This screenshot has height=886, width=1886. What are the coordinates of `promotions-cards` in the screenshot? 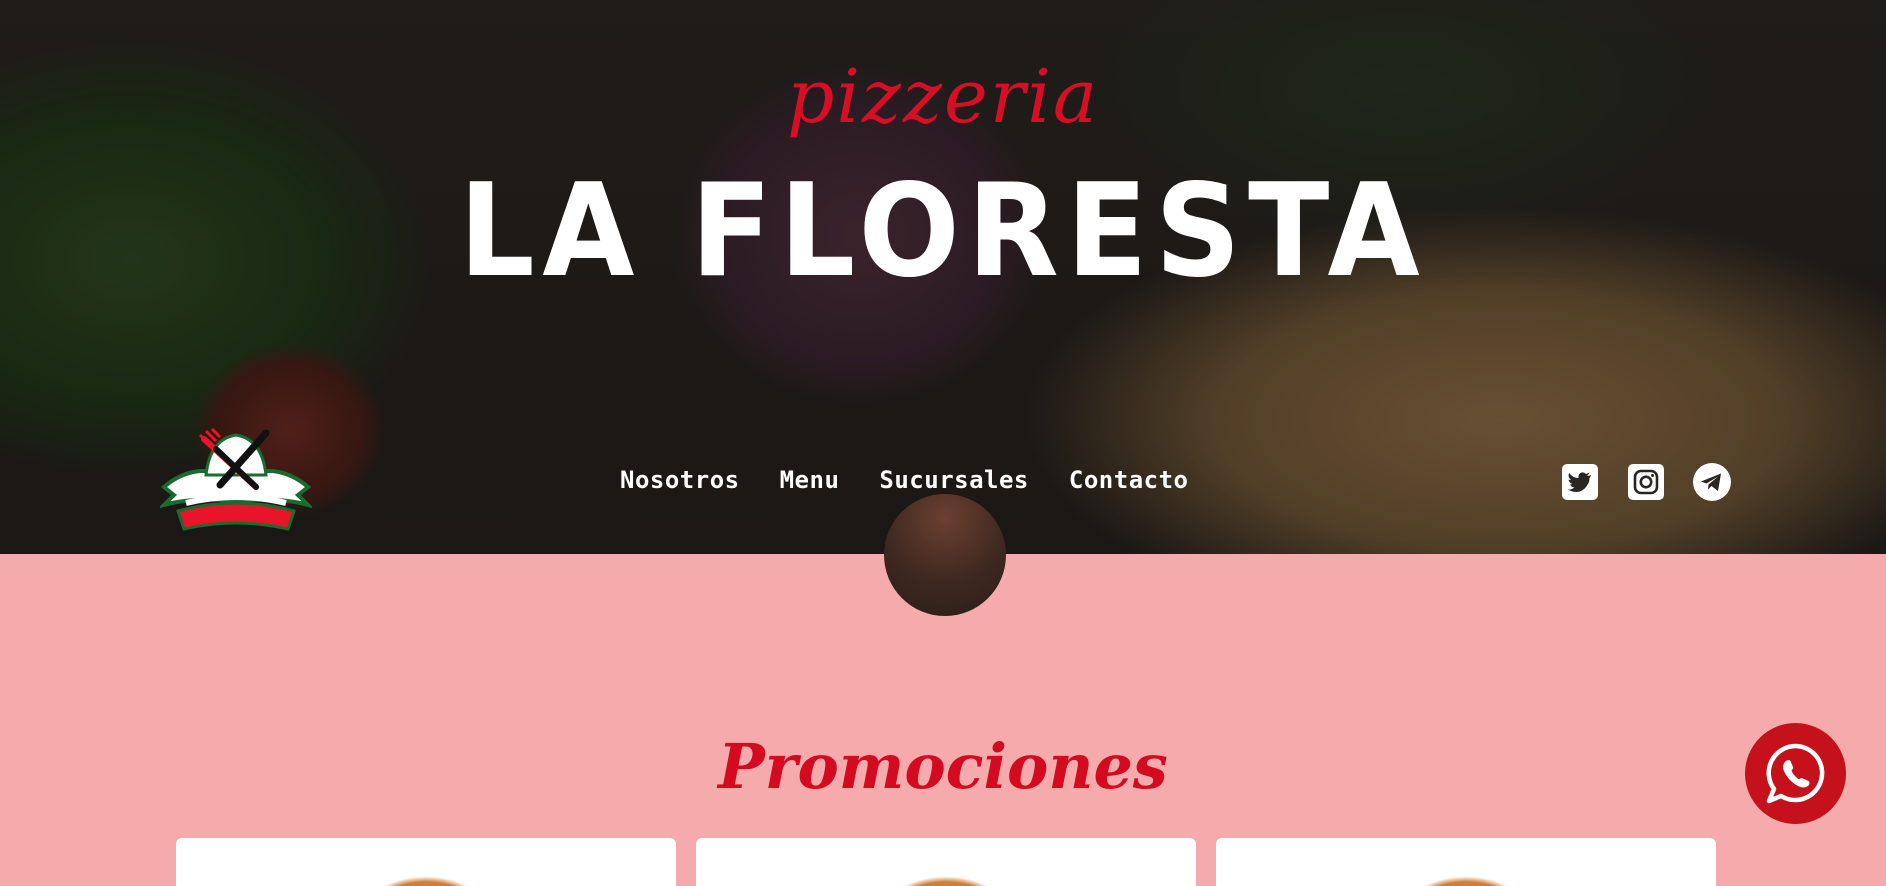 It's located at (946, 862).